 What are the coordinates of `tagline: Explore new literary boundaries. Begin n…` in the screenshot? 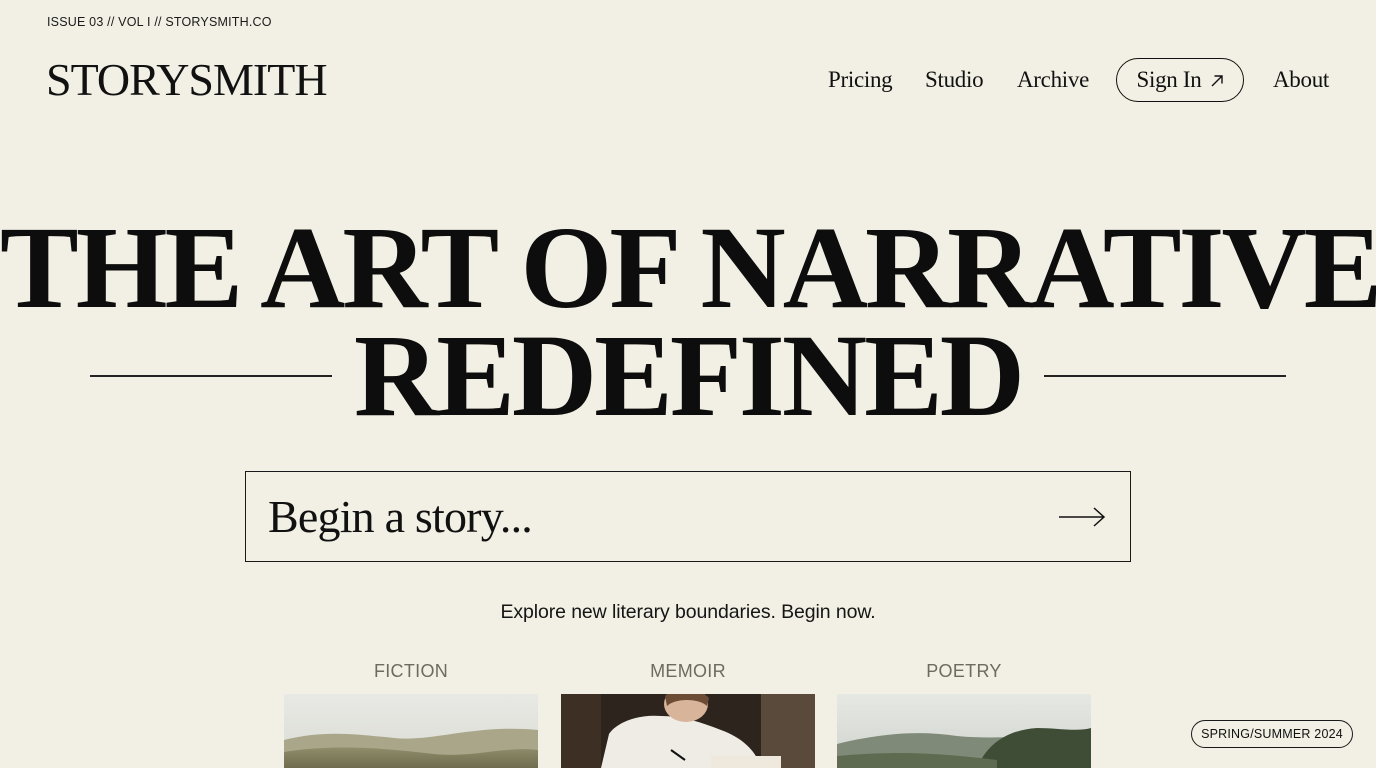 It's located at (688, 612).